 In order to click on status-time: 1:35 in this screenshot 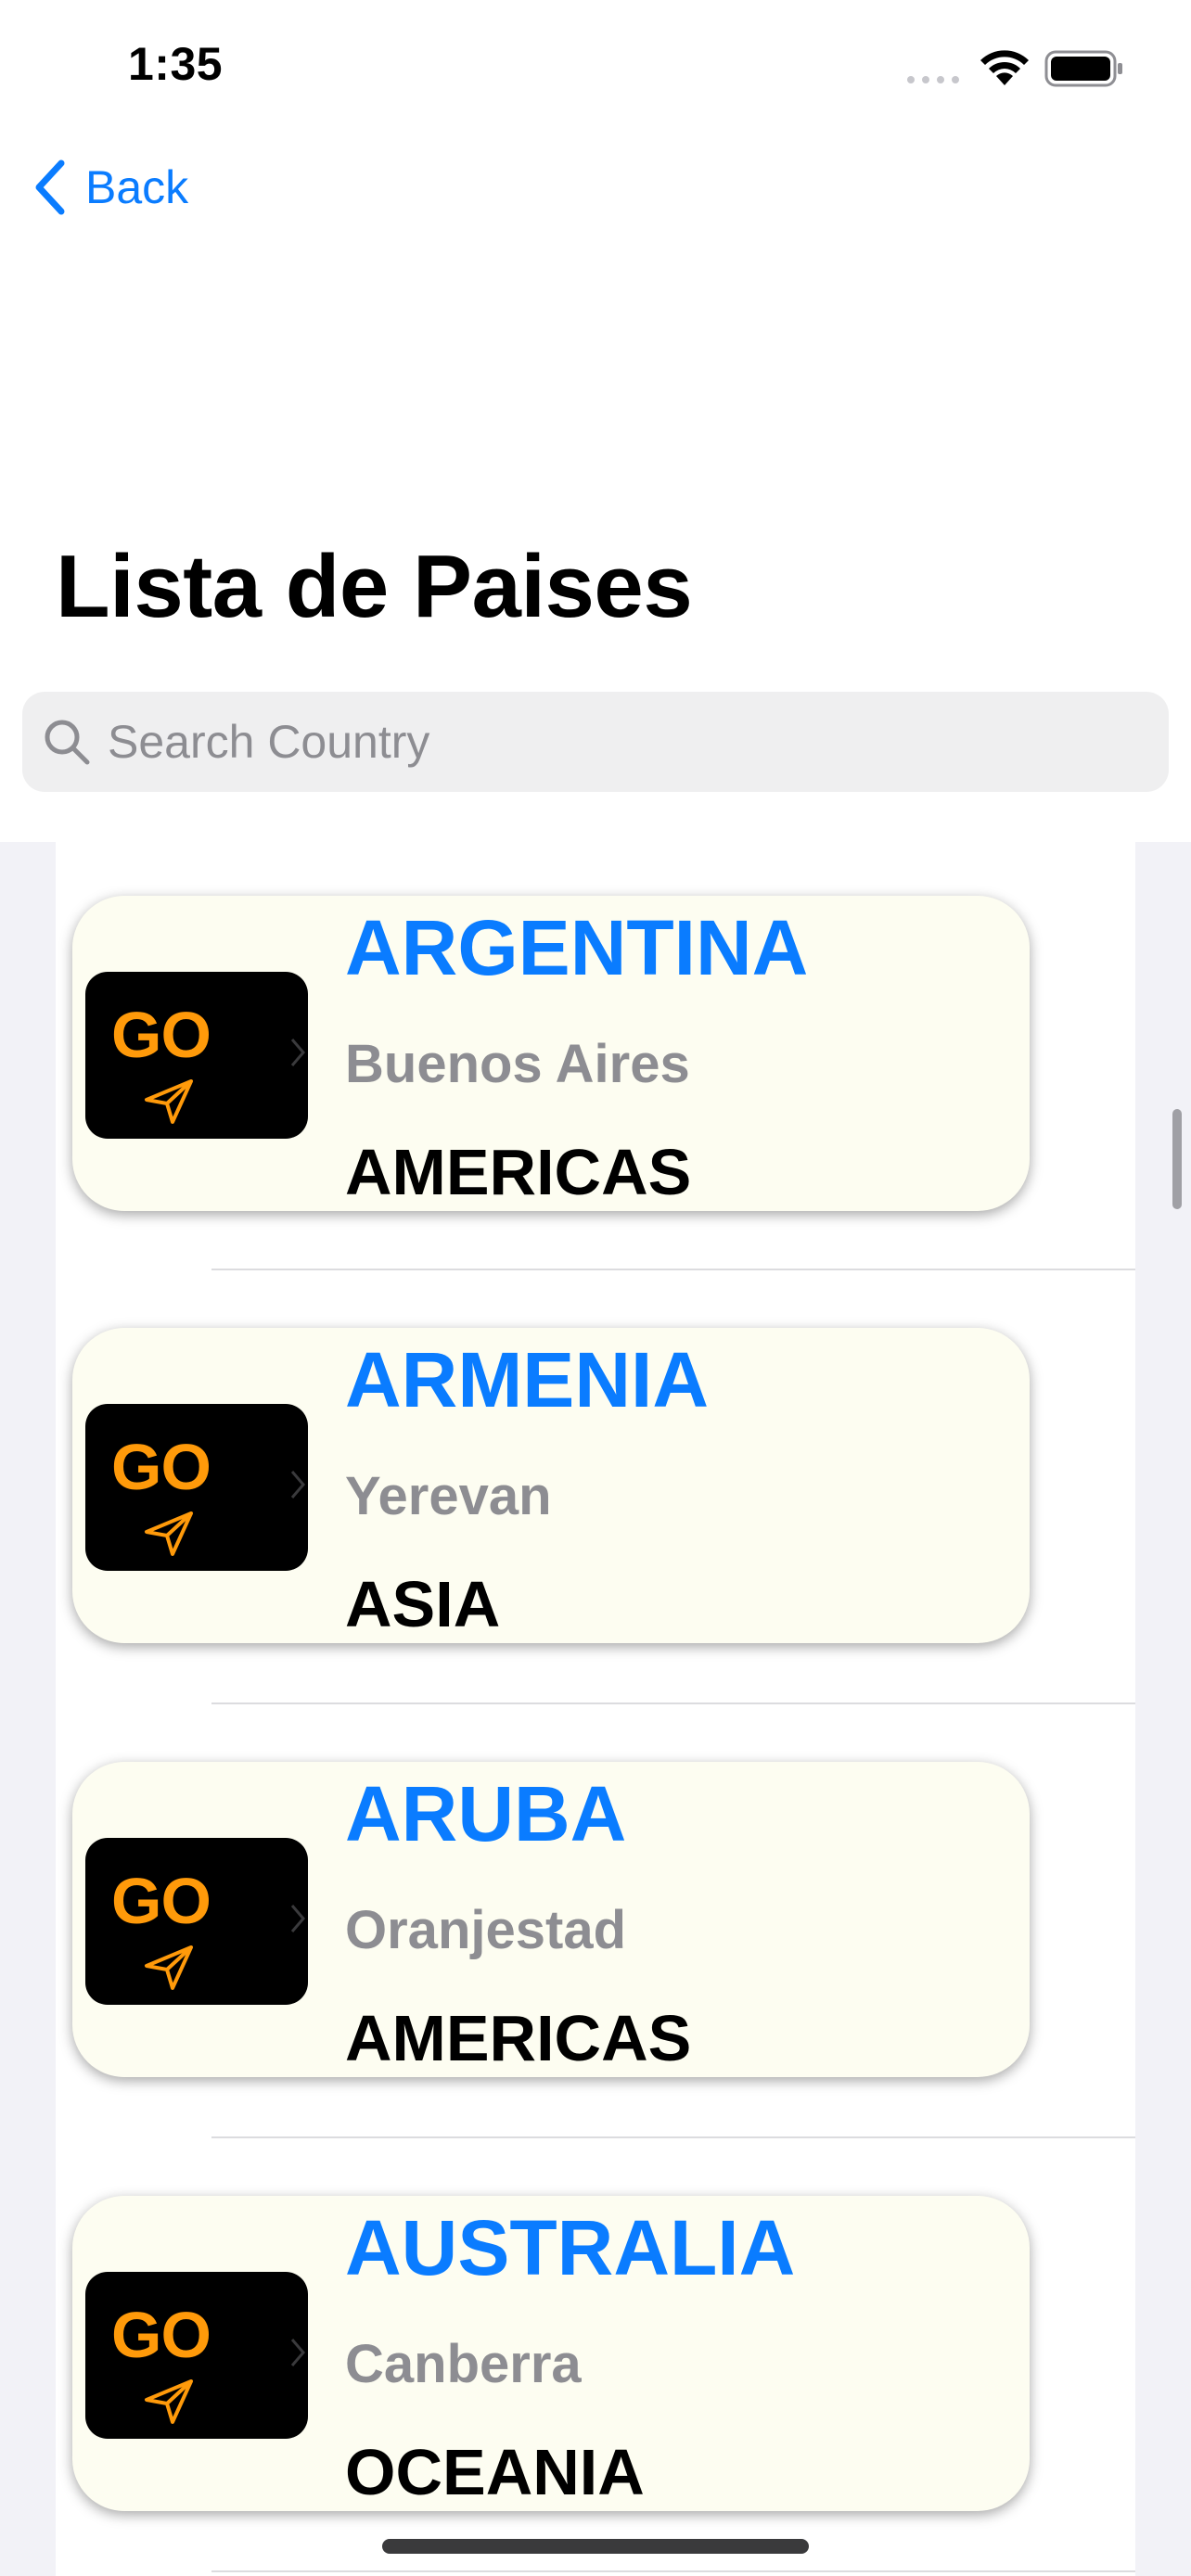, I will do `click(176, 64)`.